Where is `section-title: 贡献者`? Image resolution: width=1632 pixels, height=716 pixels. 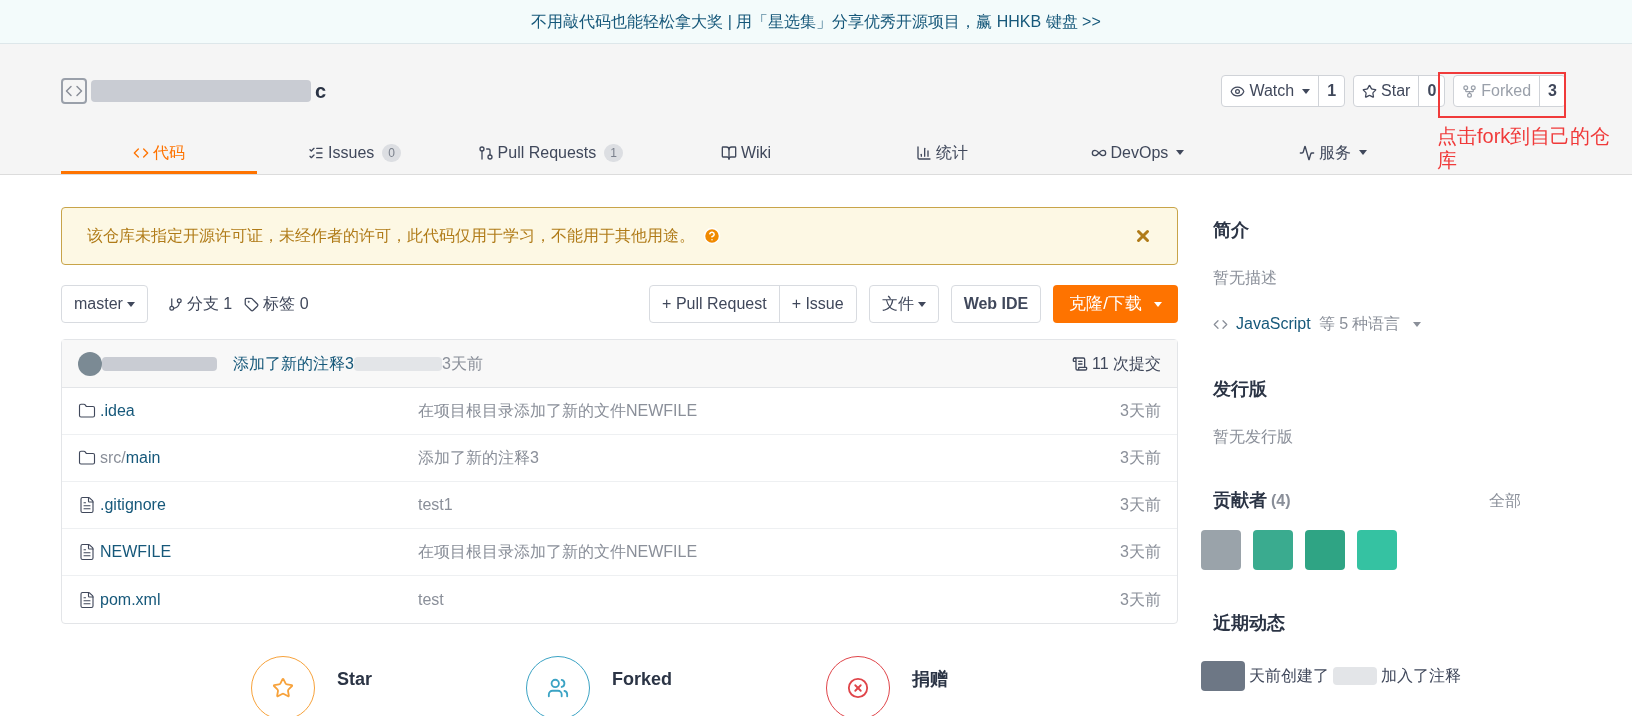
section-title: 贡献者 is located at coordinates (1240, 500).